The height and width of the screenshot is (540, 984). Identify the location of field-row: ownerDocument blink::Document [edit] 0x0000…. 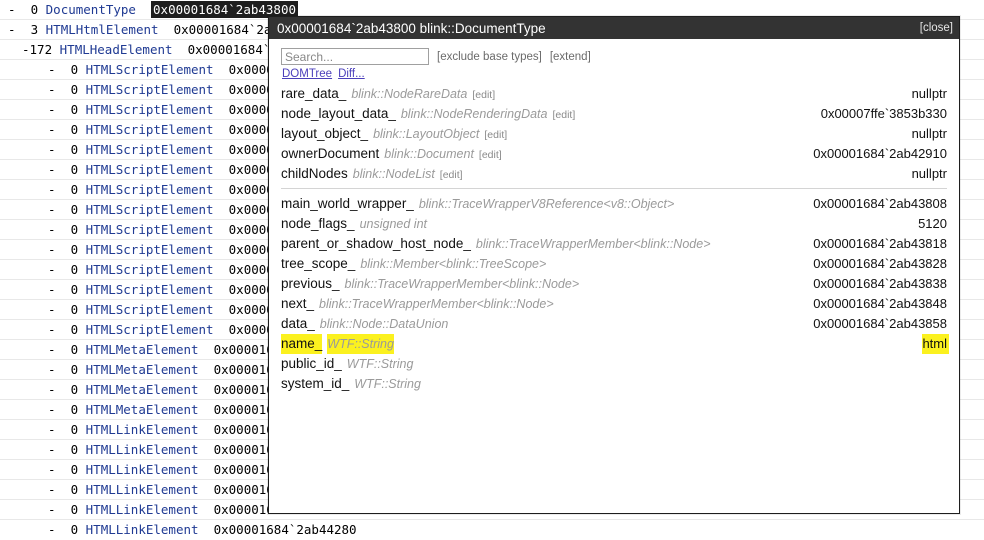
(615, 154).